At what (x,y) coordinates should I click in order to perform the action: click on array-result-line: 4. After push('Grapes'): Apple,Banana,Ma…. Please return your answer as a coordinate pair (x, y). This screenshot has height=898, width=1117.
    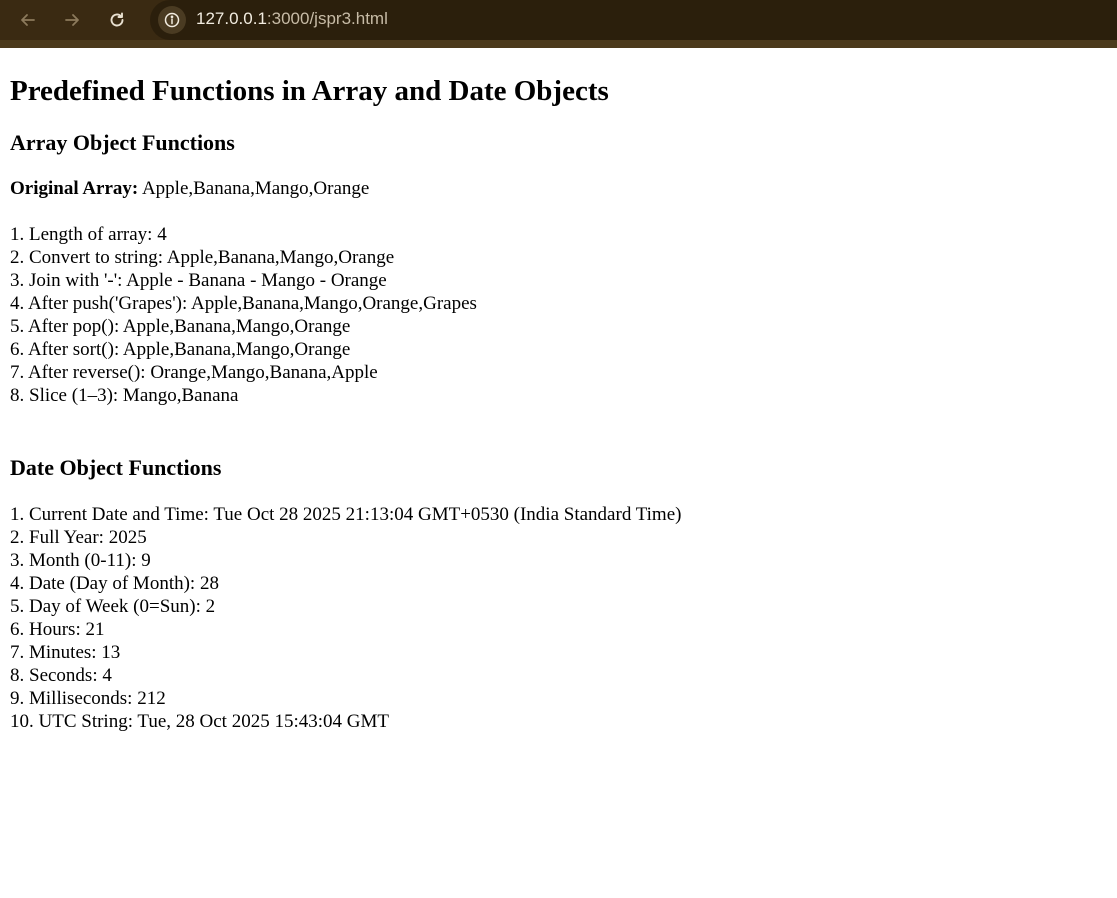
    Looking at the image, I should click on (243, 303).